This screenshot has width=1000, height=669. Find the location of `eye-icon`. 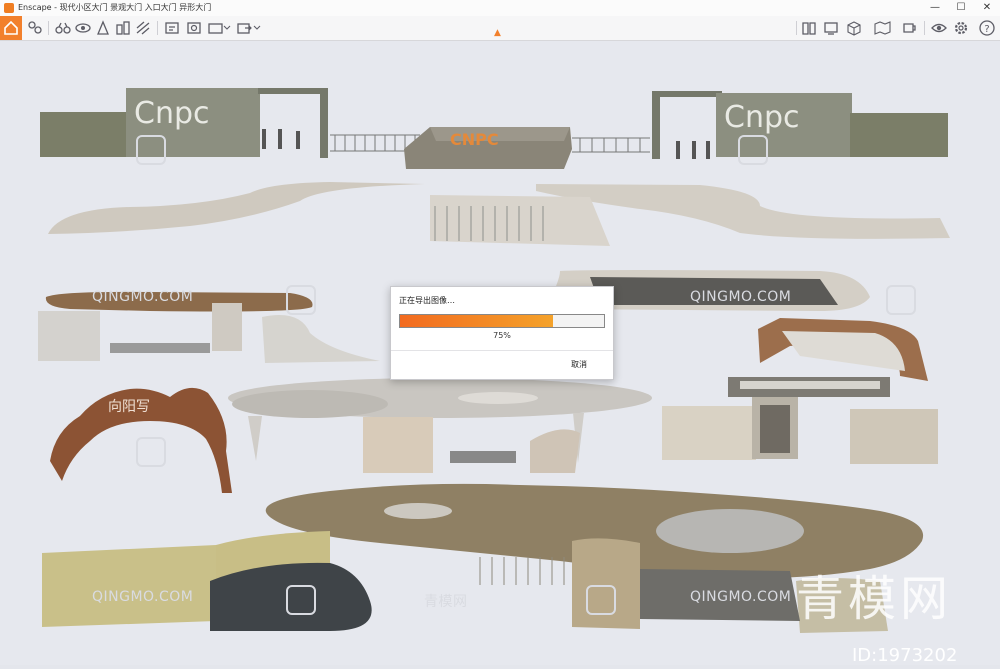

eye-icon is located at coordinates (939, 28).